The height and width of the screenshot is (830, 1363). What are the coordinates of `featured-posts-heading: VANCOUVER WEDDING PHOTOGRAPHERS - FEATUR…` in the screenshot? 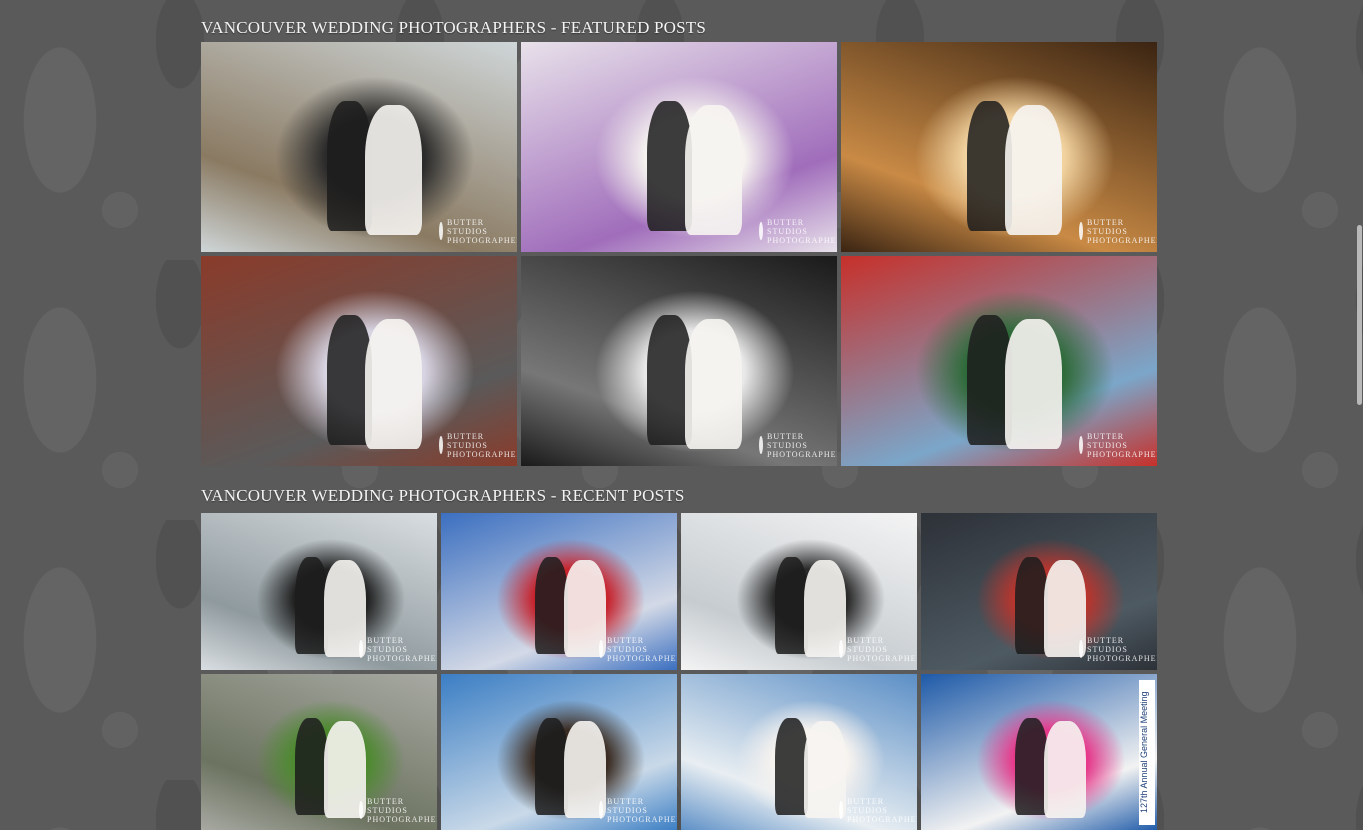 It's located at (454, 27).